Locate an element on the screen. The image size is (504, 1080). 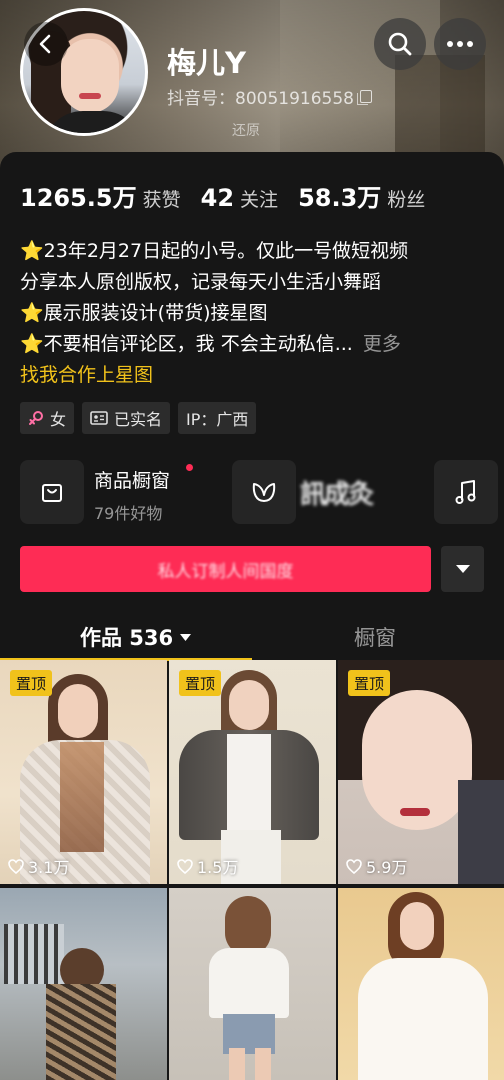
shop-window-subtitle: 79件好物 is located at coordinates (128, 512).